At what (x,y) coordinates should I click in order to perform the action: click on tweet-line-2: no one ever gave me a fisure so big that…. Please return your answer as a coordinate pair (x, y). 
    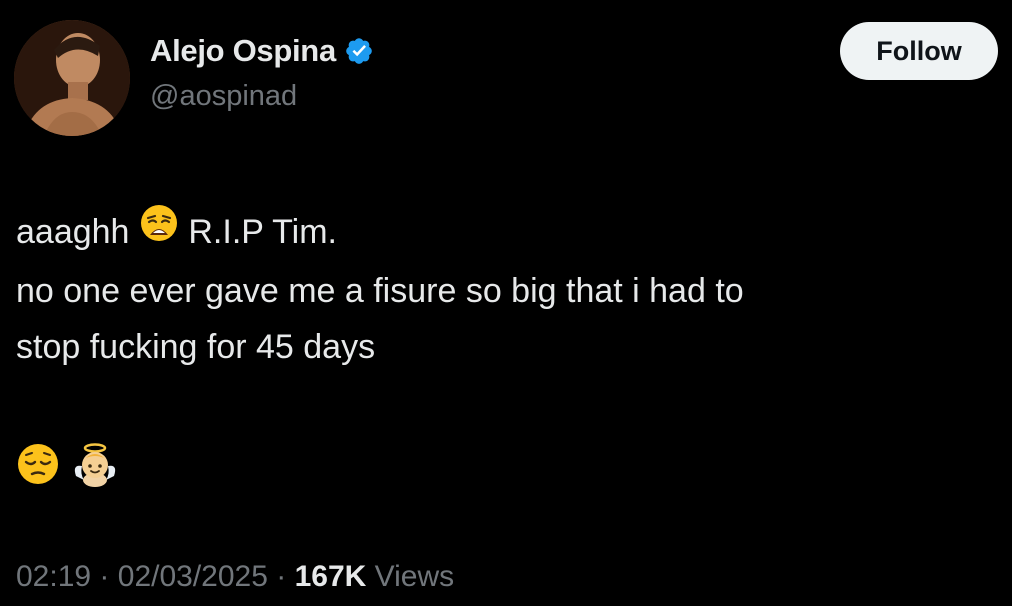
    Looking at the image, I should click on (380, 290).